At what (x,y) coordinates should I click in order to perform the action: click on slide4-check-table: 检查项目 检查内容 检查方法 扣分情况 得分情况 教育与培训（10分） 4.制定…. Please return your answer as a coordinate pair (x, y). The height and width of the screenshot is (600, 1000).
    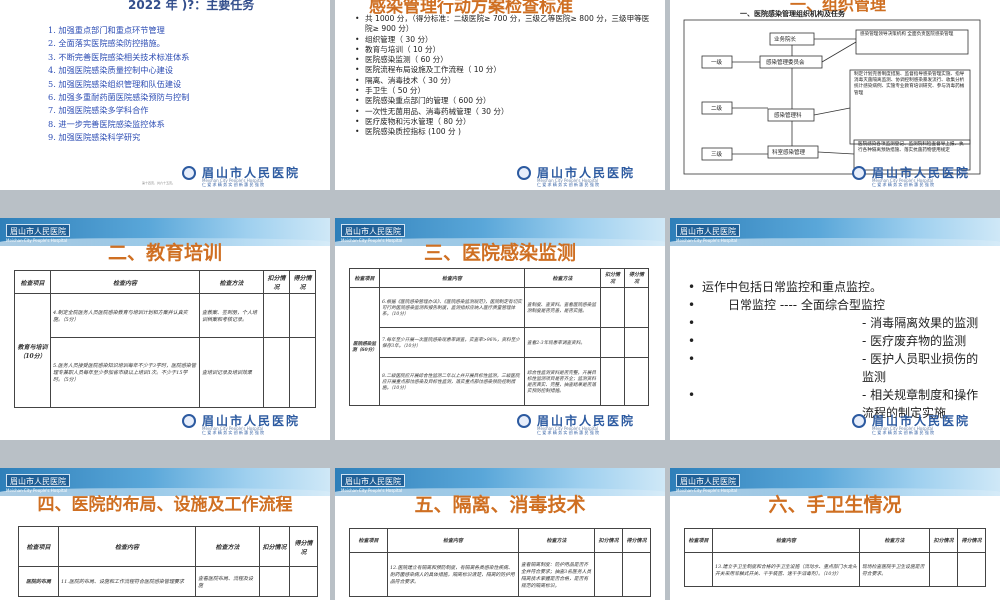
    Looking at the image, I should click on (165, 339).